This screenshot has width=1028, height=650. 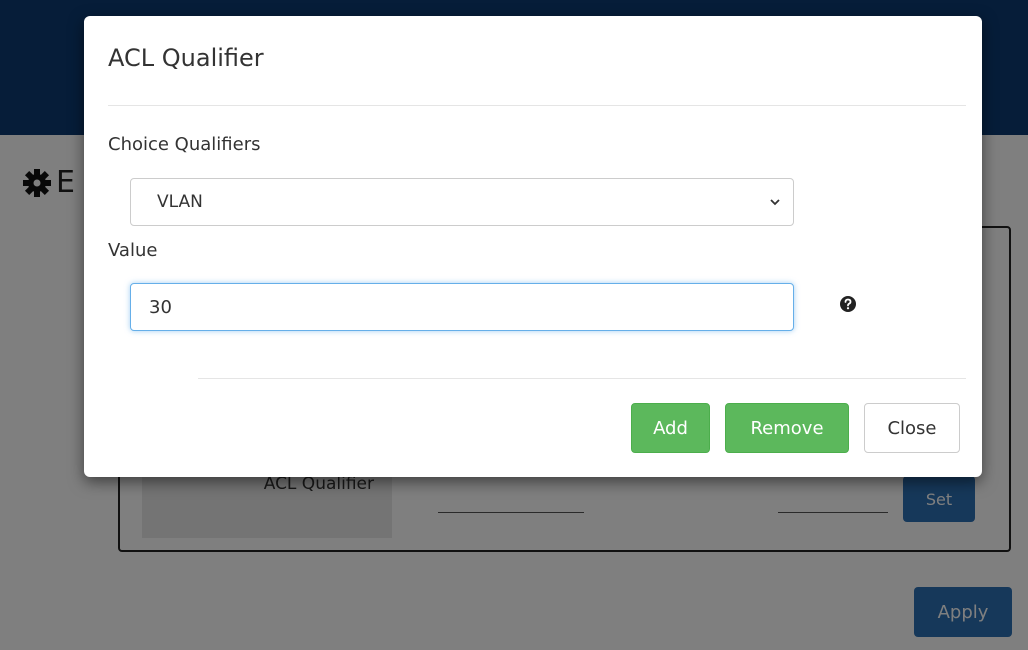 I want to click on choice-qualifiers-selected-value: VLAN, so click(x=180, y=202).